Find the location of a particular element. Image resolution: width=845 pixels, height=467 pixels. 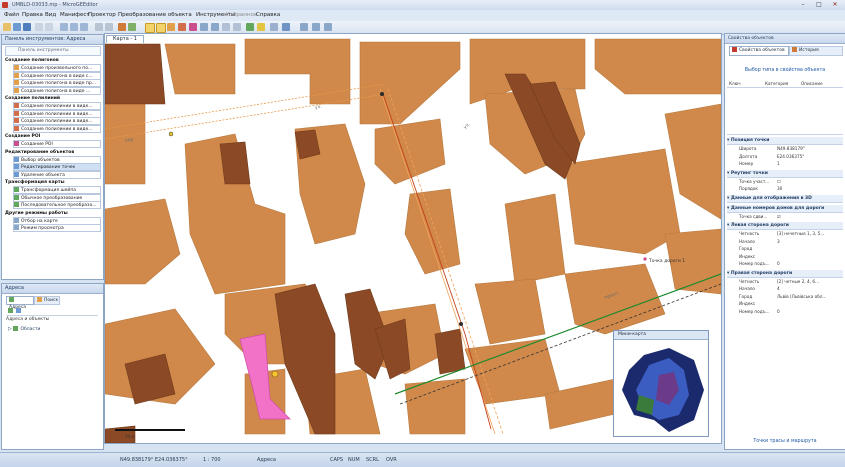

polyline-tool-icon is located at coordinates (182, 27).